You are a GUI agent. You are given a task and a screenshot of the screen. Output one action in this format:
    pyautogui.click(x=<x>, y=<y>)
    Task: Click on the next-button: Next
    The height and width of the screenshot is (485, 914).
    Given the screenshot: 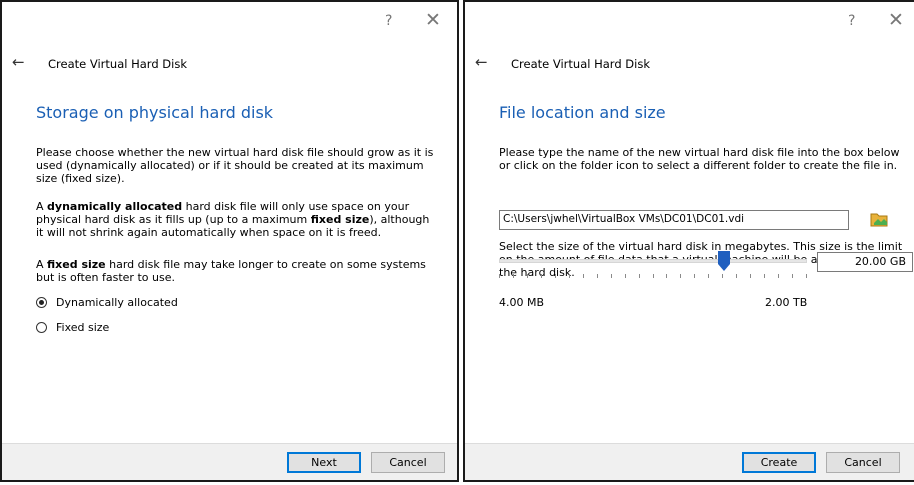 What is the action you would take?
    pyautogui.click(x=324, y=462)
    